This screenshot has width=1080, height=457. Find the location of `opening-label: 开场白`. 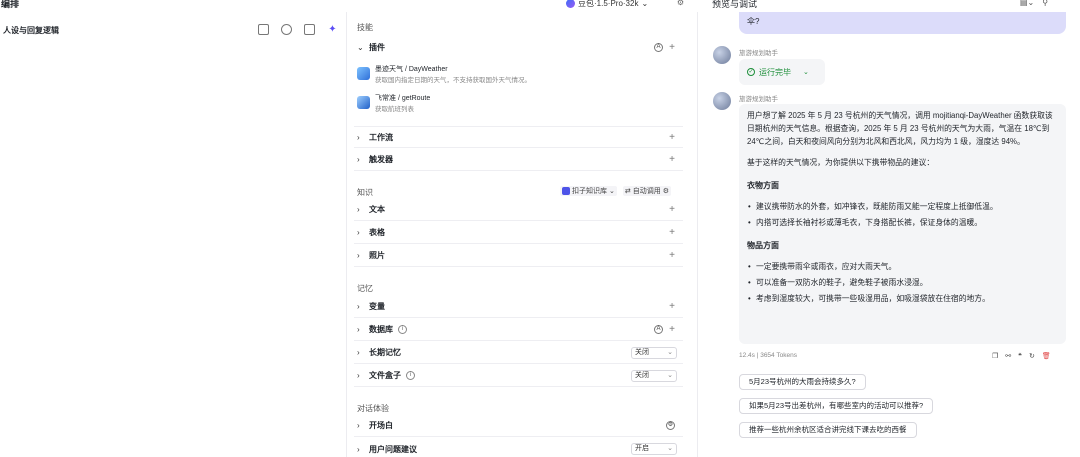

opening-label: 开场白 is located at coordinates (381, 425).